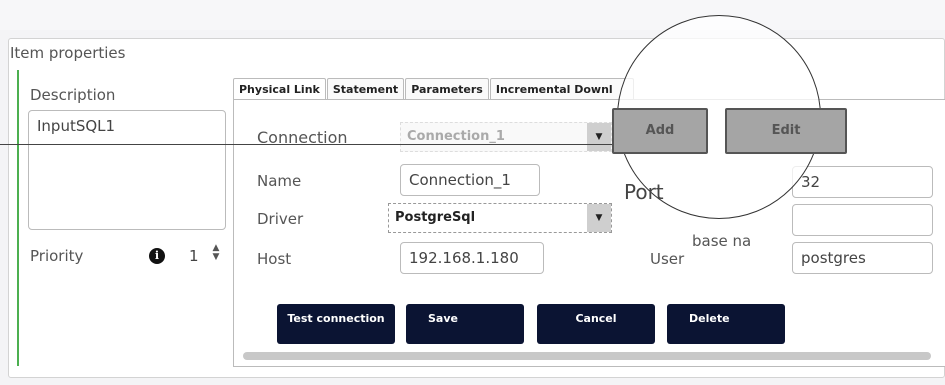  Describe the element at coordinates (365, 89) in the screenshot. I see `tab-statement: Statement` at that location.